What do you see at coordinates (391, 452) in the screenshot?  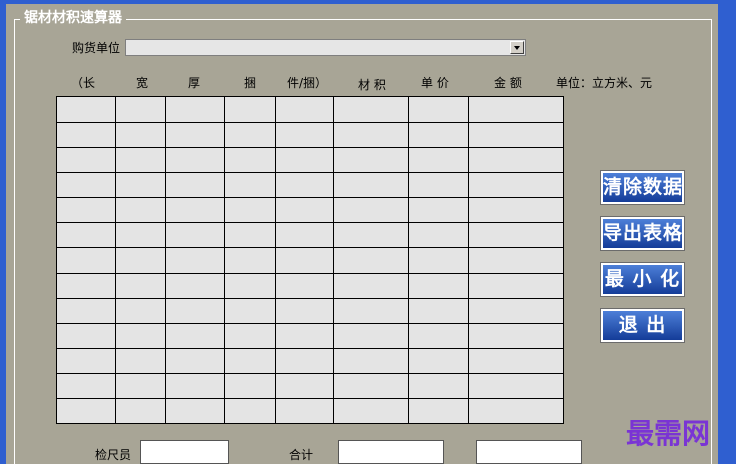 I see `total-volume-field` at bounding box center [391, 452].